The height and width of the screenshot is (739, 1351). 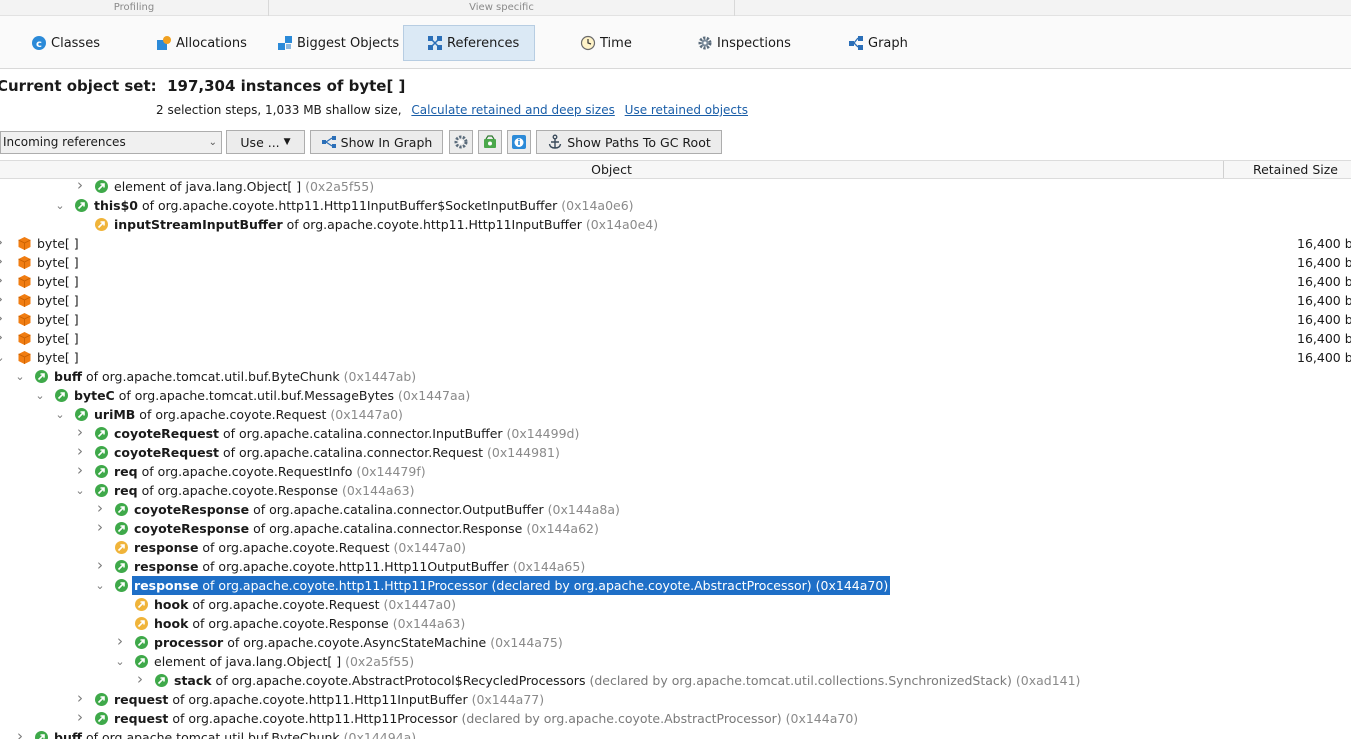 I want to click on tab-biggest-objects: Biggest Objects, so click(x=338, y=43).